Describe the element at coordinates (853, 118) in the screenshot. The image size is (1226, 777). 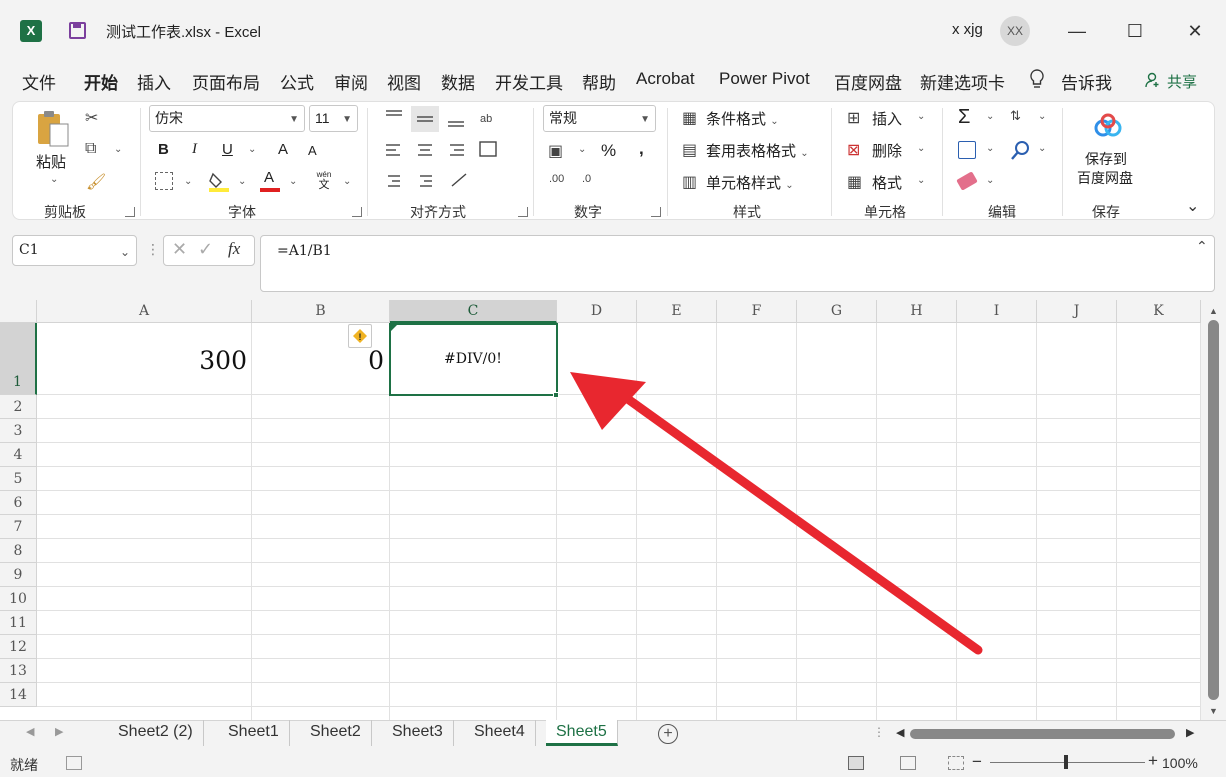
I see `insert-cells-icon: ⊞` at that location.